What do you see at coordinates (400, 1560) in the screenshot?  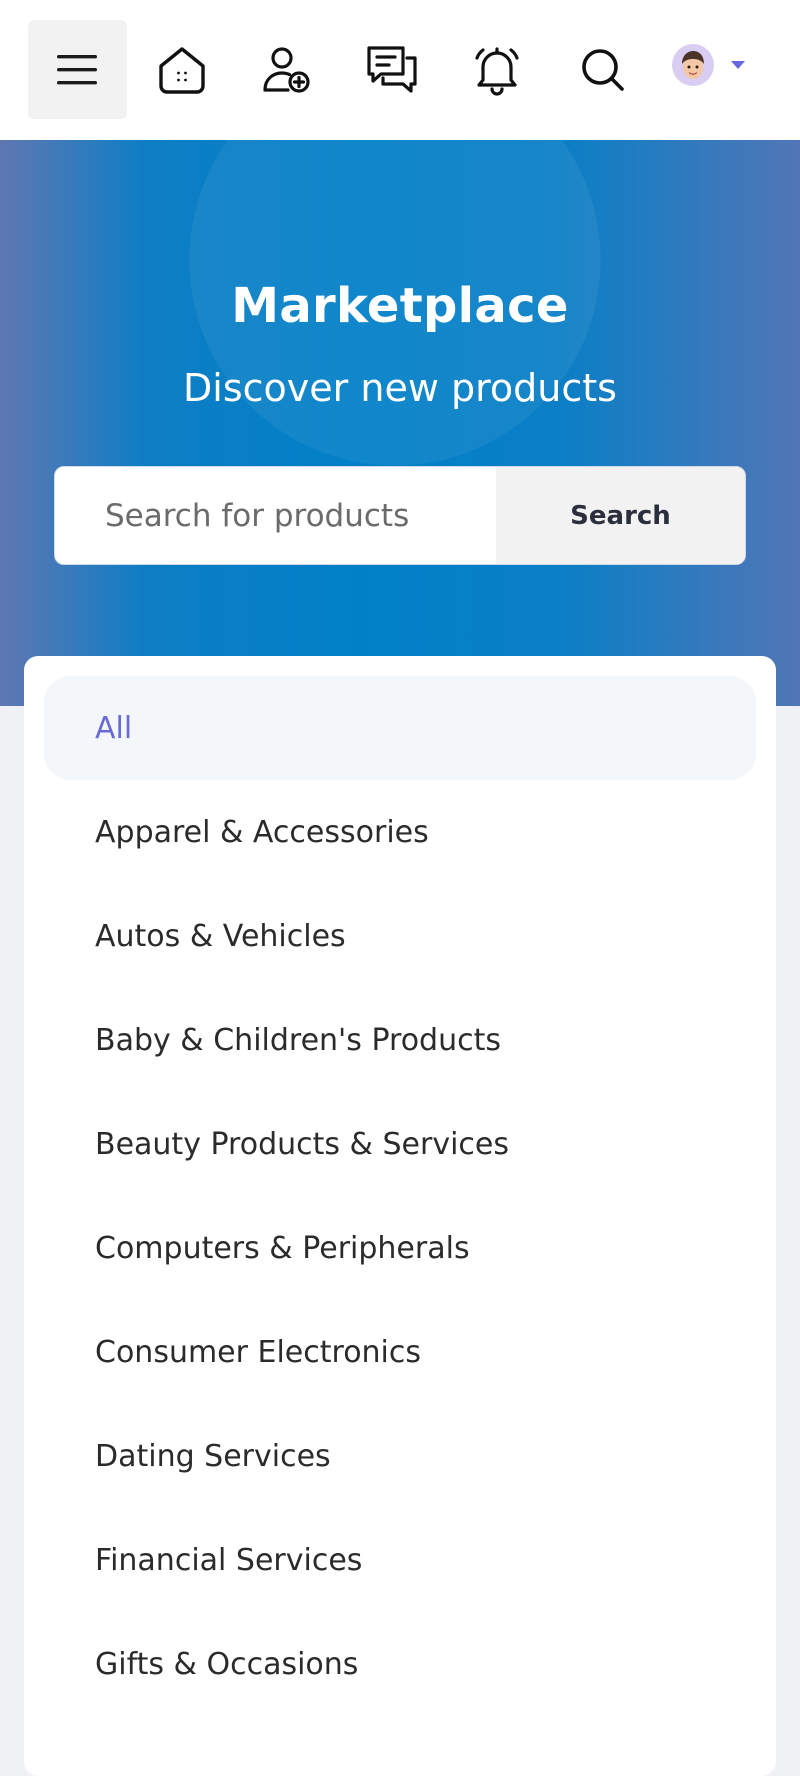 I see `category-item-financial-services: Financial Services` at bounding box center [400, 1560].